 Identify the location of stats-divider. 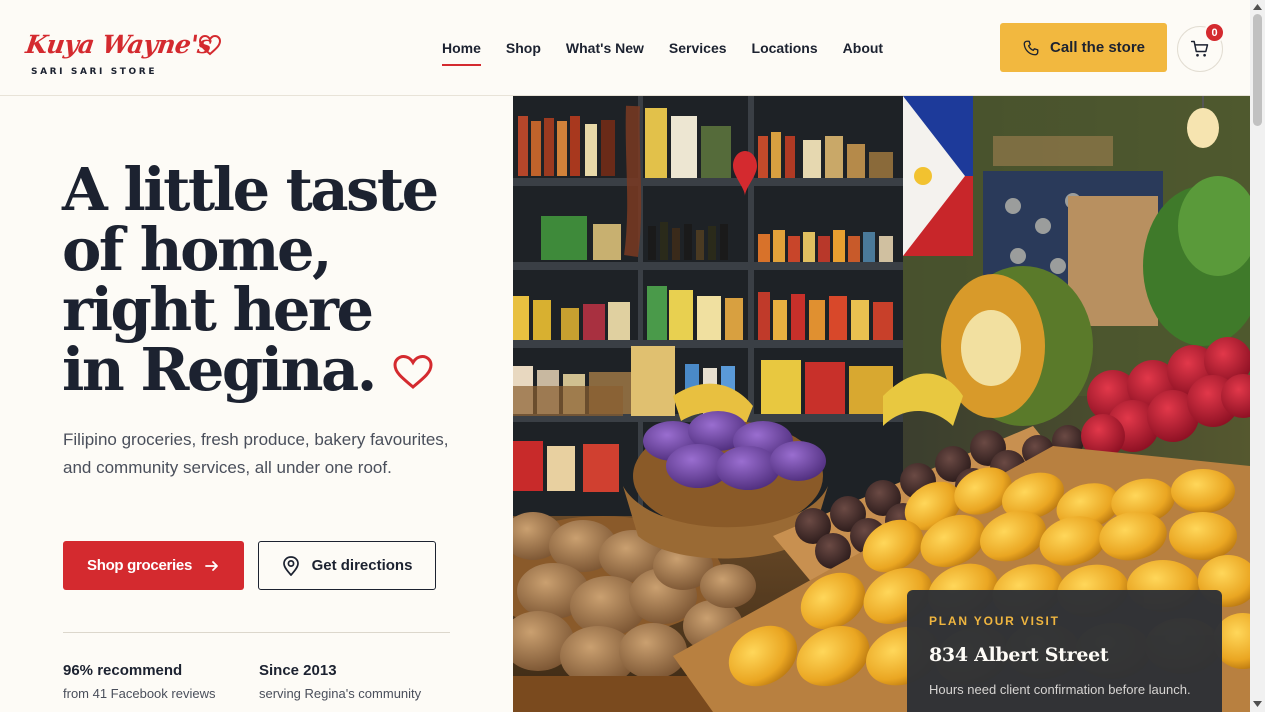
(256, 632).